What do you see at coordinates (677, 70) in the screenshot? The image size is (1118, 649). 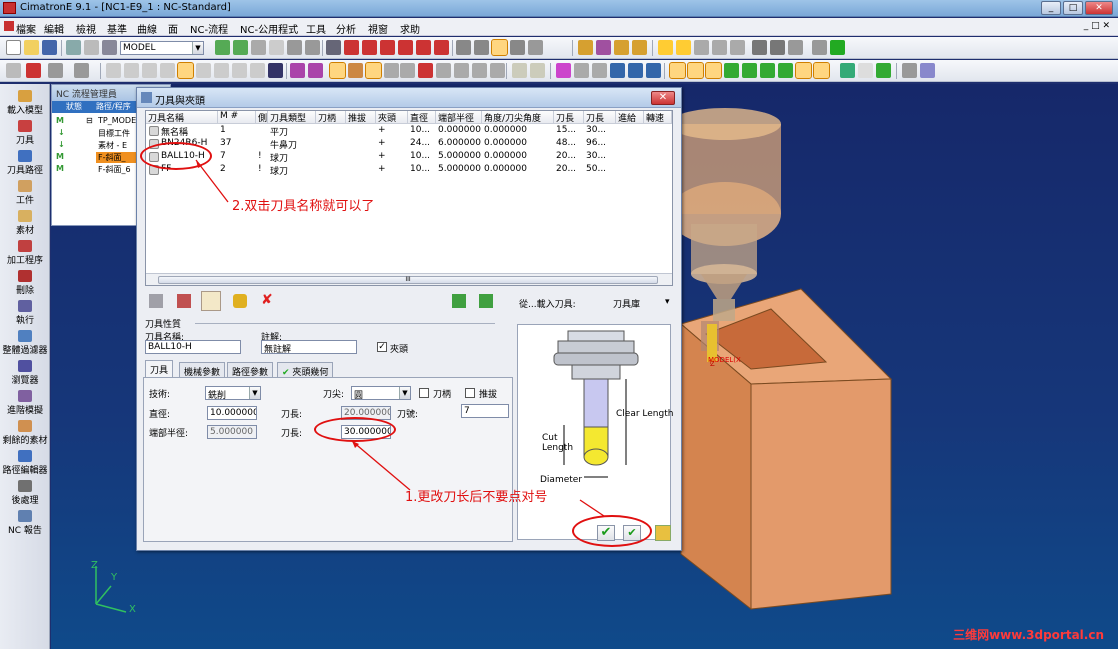 I see `line-icon` at bounding box center [677, 70].